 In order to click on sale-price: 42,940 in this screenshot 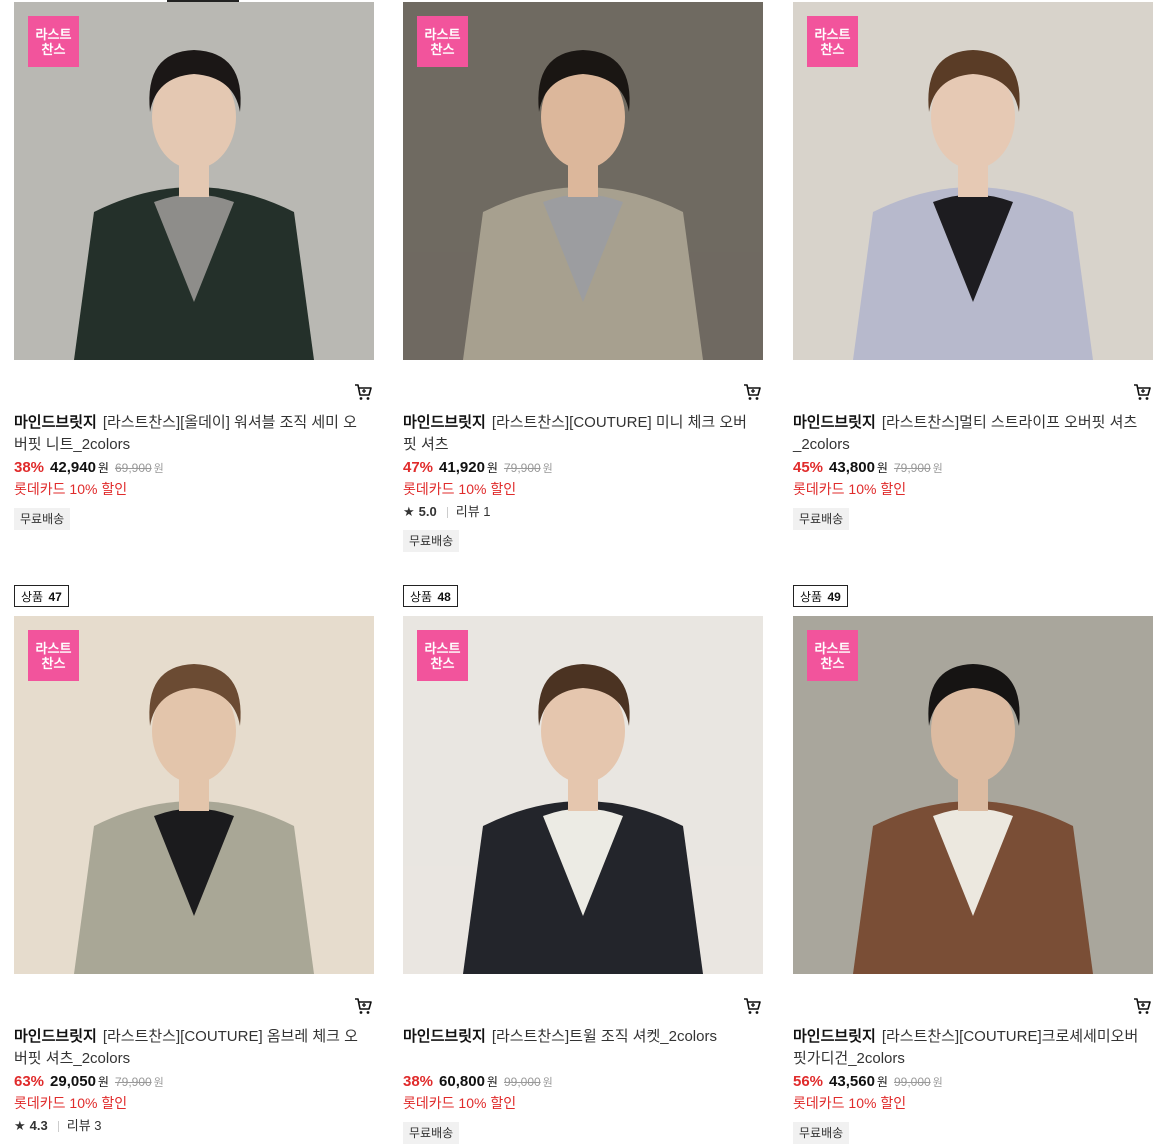, I will do `click(73, 467)`.